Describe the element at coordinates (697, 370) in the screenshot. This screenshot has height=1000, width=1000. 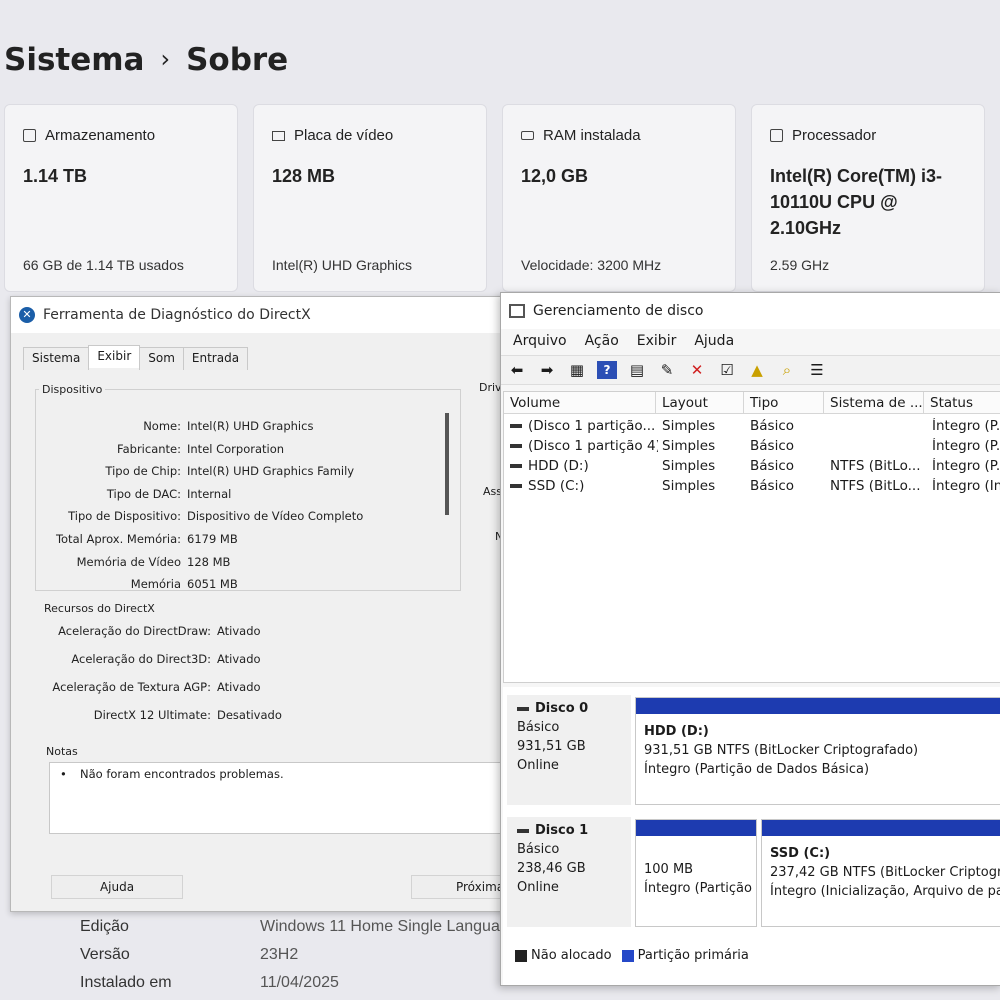
I see `delete-icon: ✕` at that location.